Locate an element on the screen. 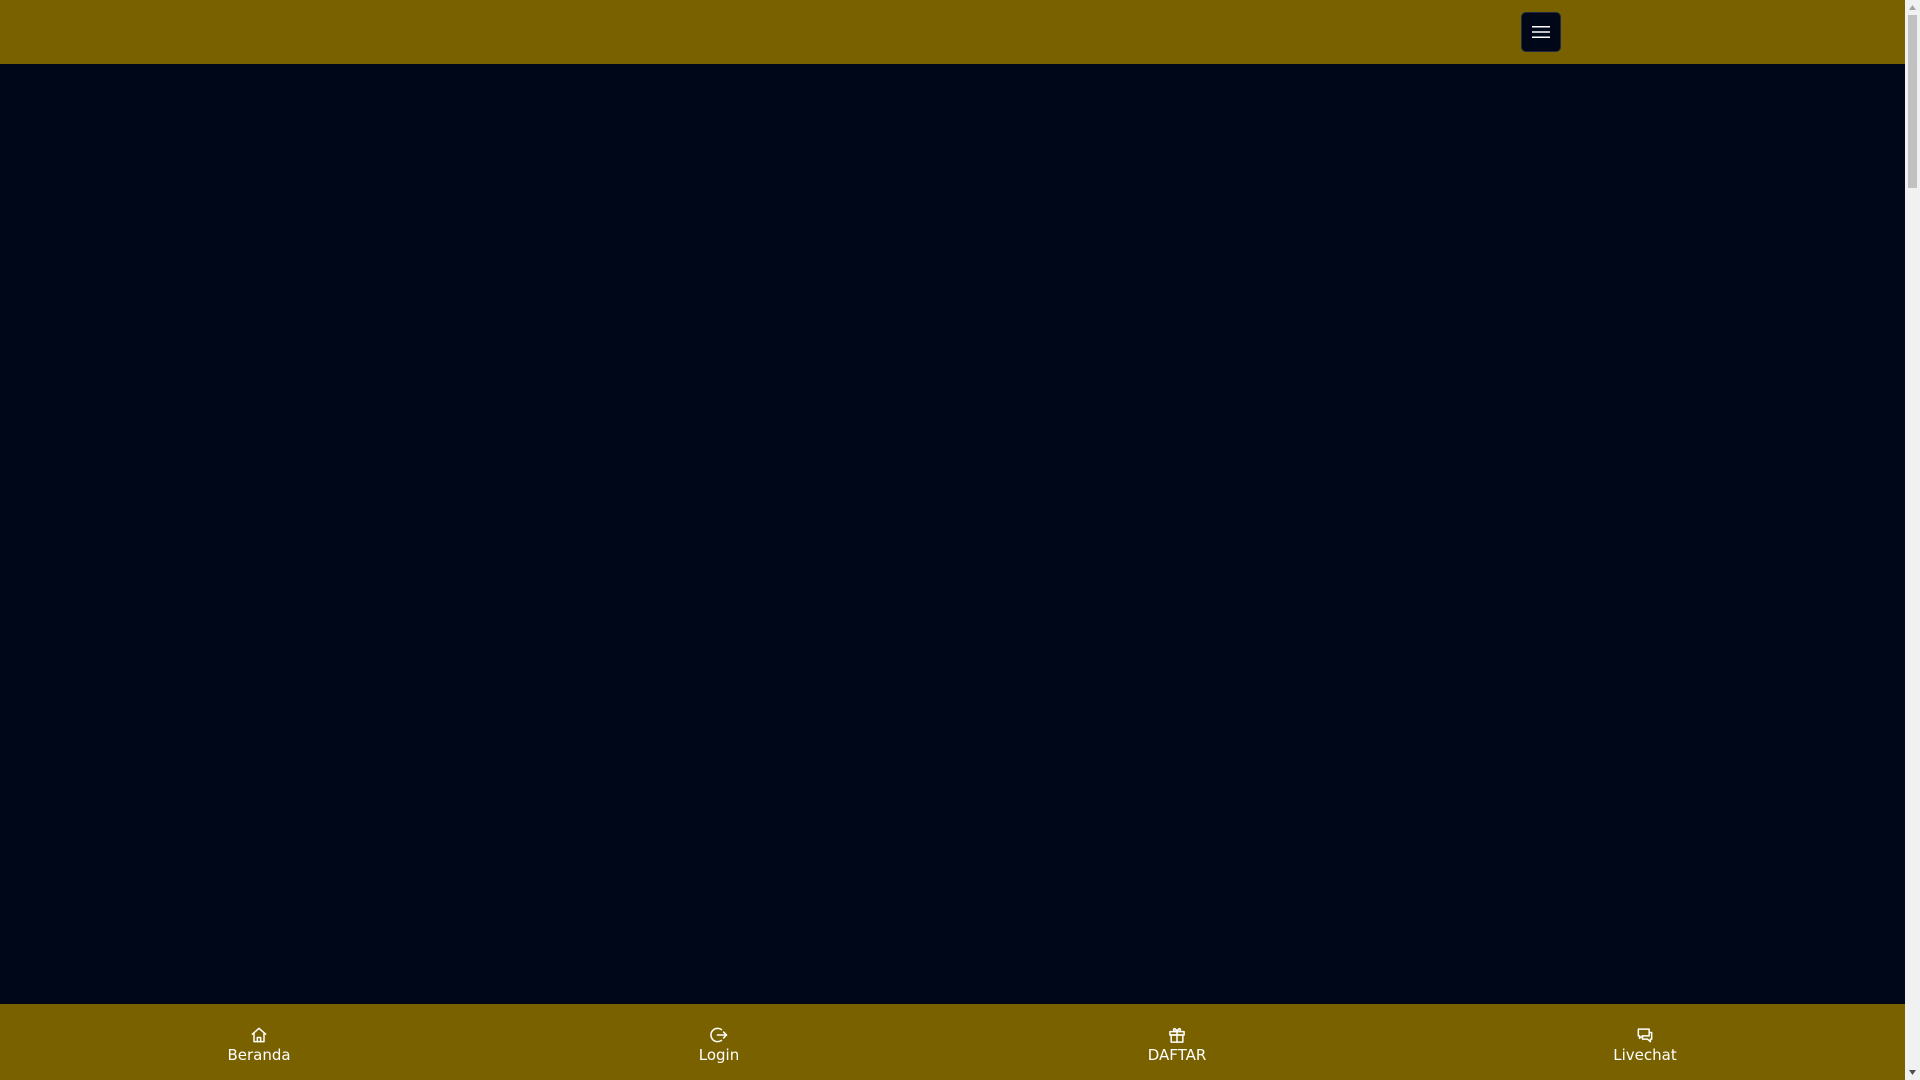 The height and width of the screenshot is (1080, 1920). nav-label-daftar: DAFTAR is located at coordinates (1177, 1054).